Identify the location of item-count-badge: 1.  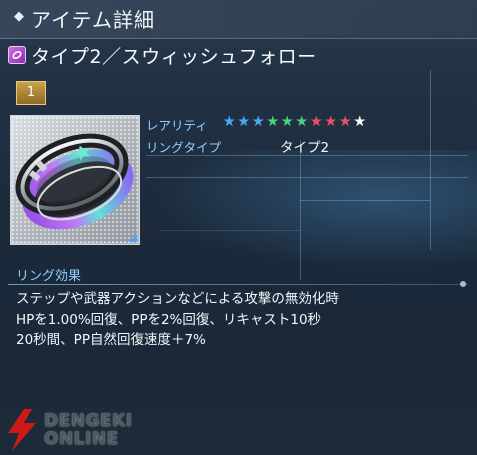
(31, 93).